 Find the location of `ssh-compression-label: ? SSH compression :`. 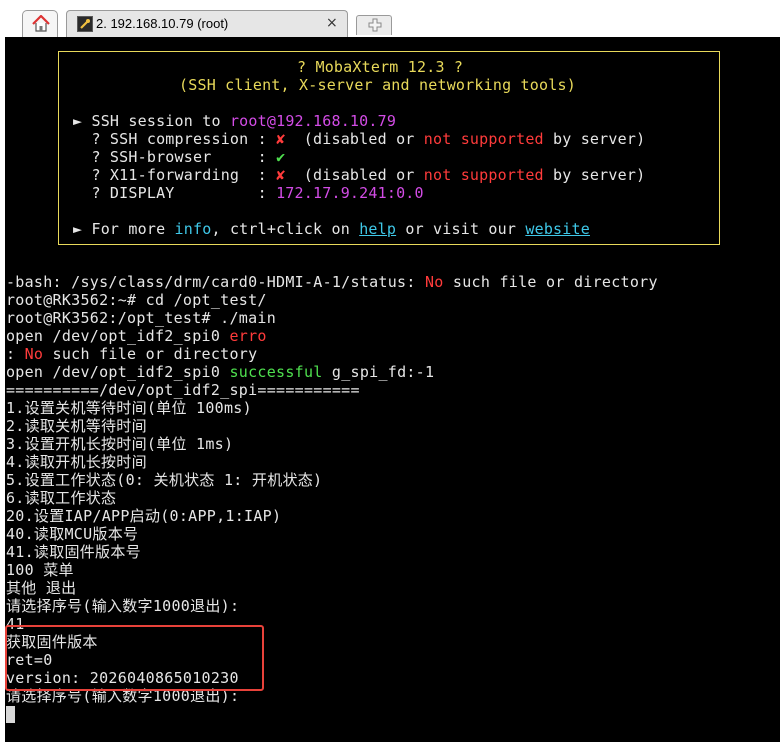

ssh-compression-label: ? SSH compression : is located at coordinates (175, 139).